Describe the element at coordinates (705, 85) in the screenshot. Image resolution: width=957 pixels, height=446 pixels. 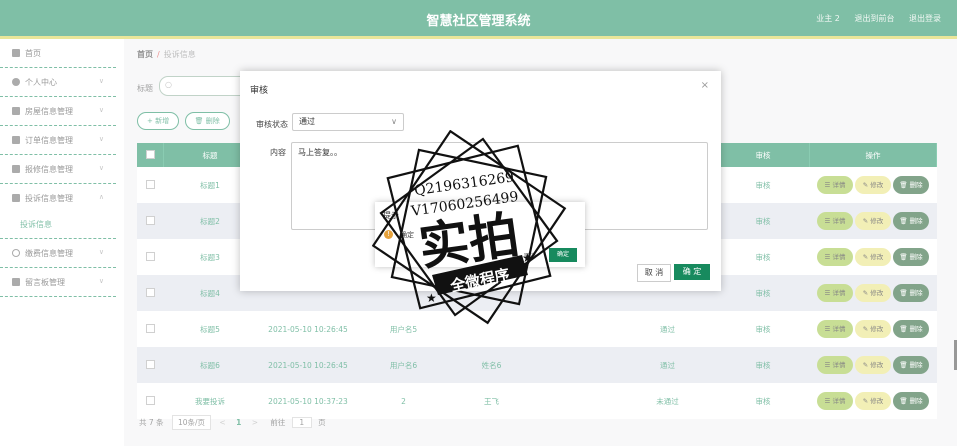
I see `close-icon: ×` at that location.